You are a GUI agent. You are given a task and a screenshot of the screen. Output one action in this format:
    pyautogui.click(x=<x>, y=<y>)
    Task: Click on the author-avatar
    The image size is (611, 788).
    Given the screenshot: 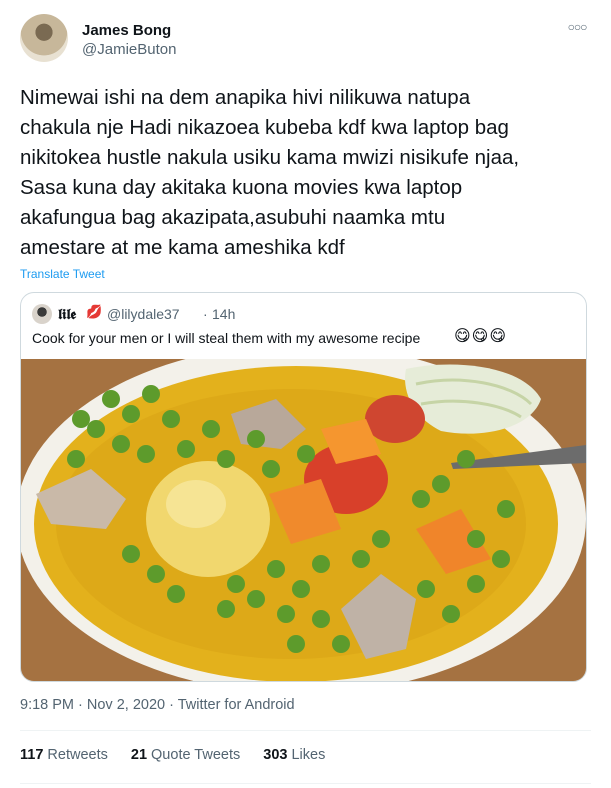 What is the action you would take?
    pyautogui.click(x=44, y=38)
    